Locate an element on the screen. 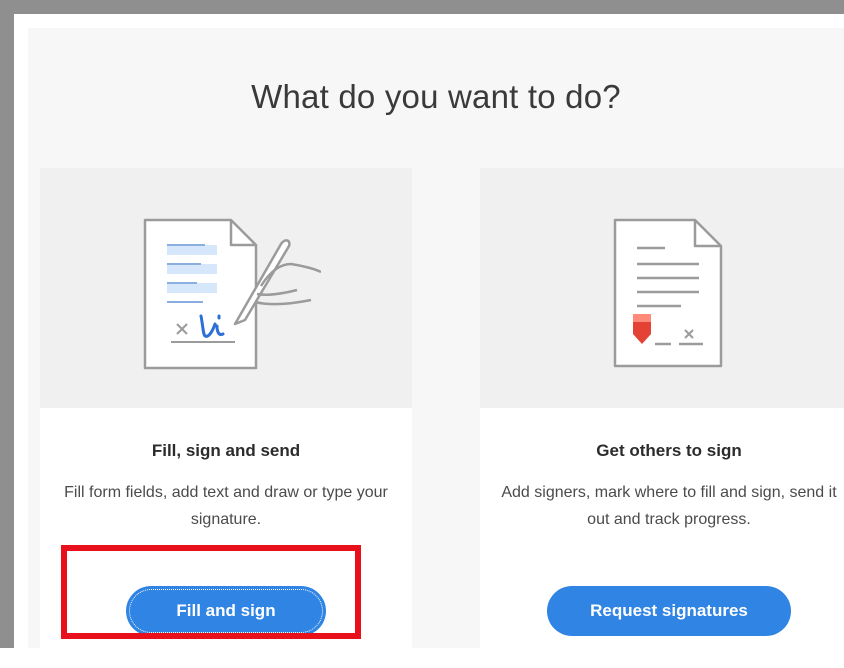 The height and width of the screenshot is (668, 844). fill-sign-title: Fill, sign and send is located at coordinates (226, 450).